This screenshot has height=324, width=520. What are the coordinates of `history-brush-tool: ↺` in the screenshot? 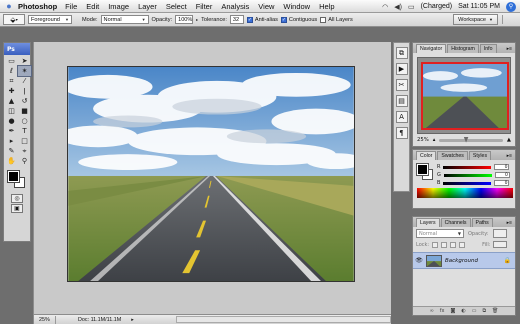 It's located at (24, 101).